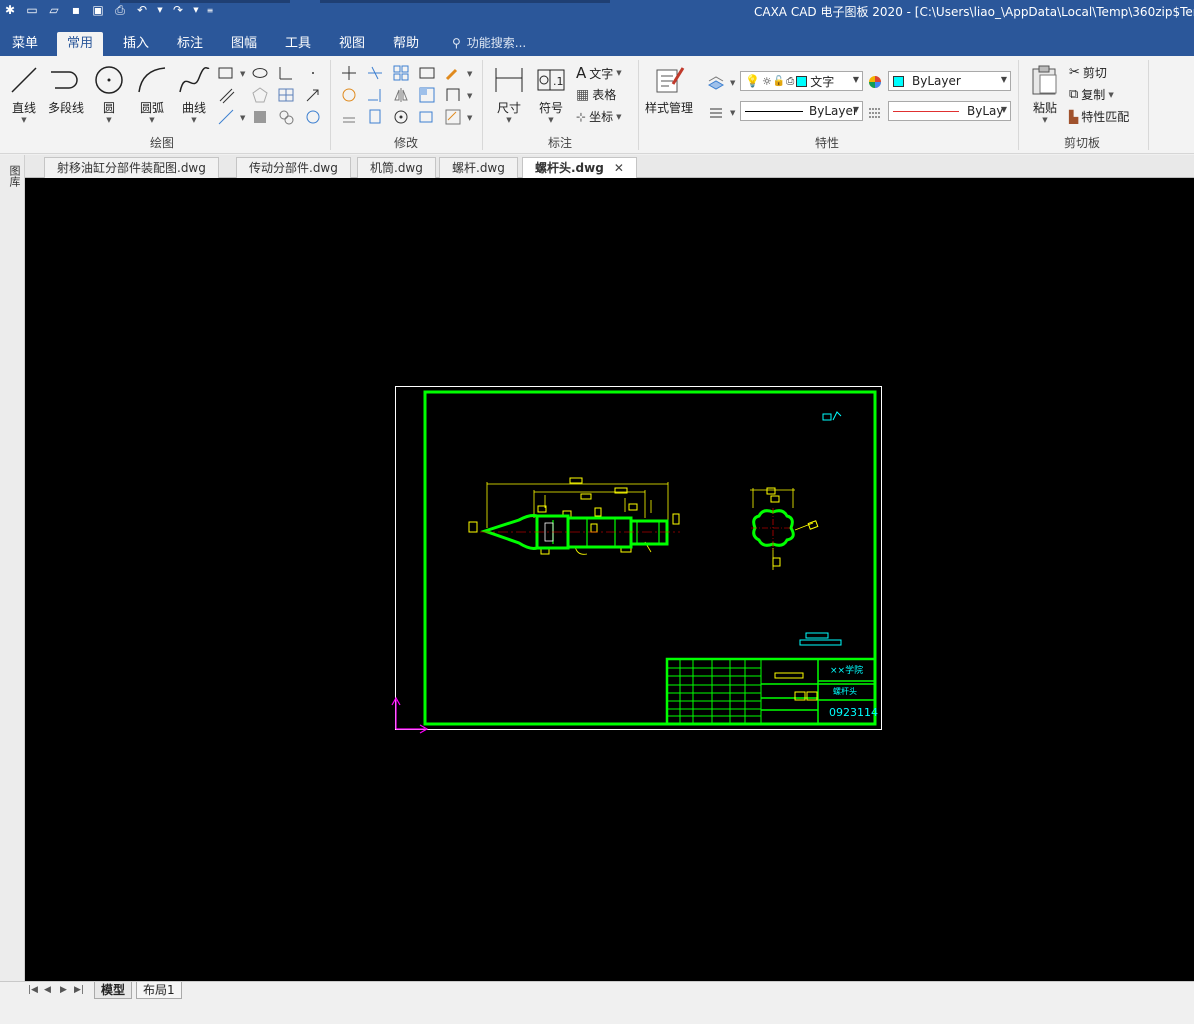 The image size is (1194, 1024). I want to click on tab-view: 视图, so click(352, 44).